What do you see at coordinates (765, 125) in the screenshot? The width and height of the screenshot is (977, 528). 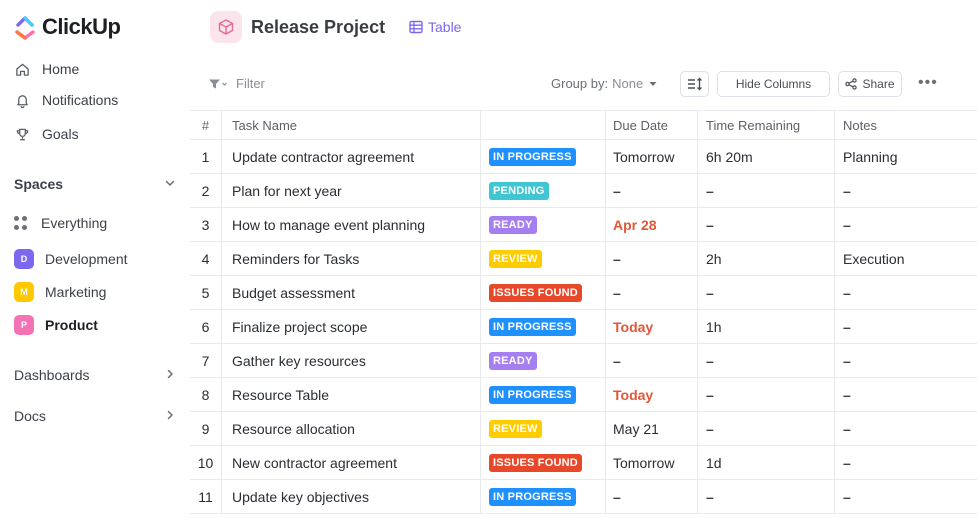 I see `column-header-time-remaining: Time Remaining` at bounding box center [765, 125].